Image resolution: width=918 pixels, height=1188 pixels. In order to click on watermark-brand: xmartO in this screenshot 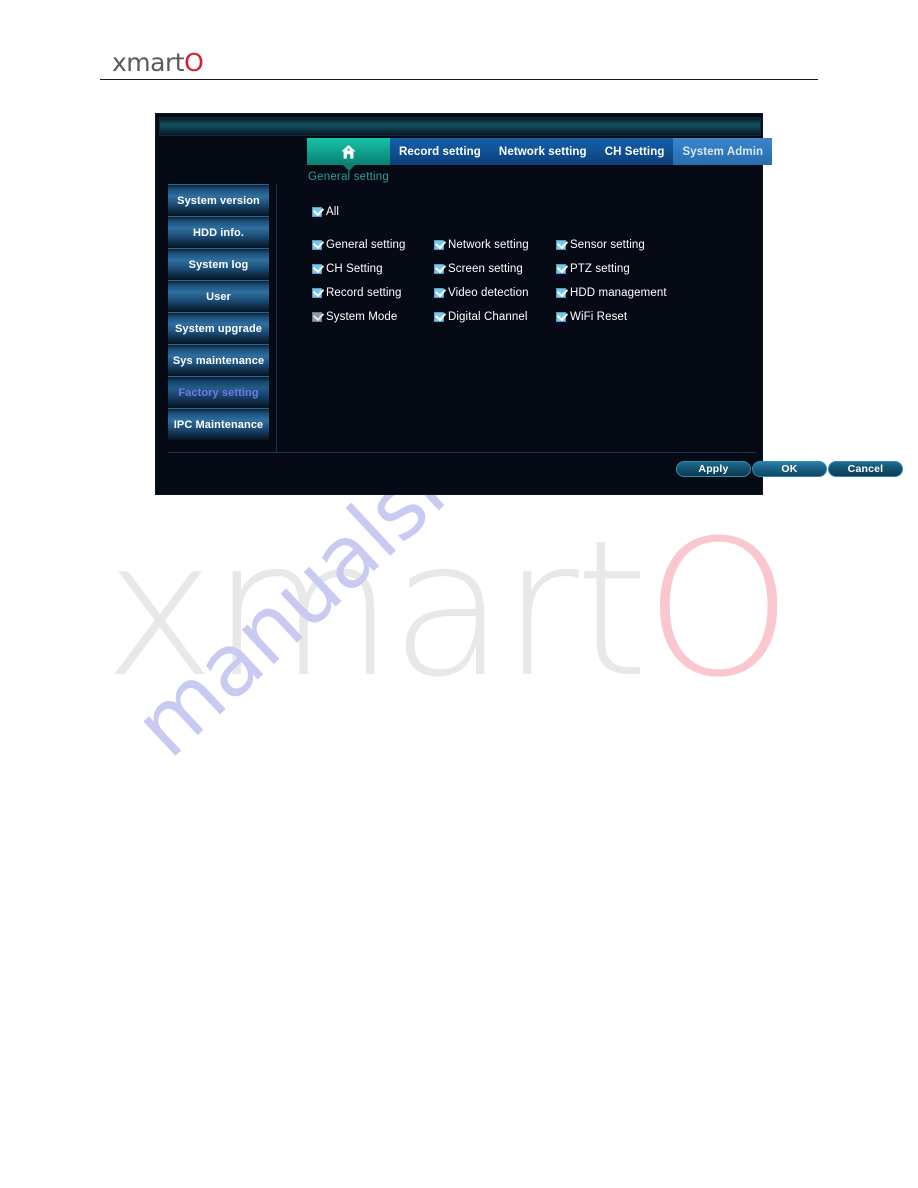, I will do `click(448, 610)`.